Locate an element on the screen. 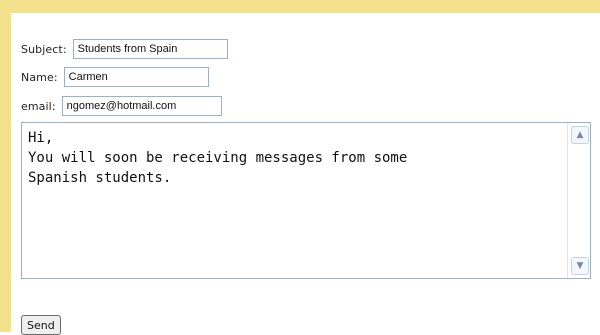 Image resolution: width=600 pixels, height=335 pixels. name-label: Name: is located at coordinates (39, 77).